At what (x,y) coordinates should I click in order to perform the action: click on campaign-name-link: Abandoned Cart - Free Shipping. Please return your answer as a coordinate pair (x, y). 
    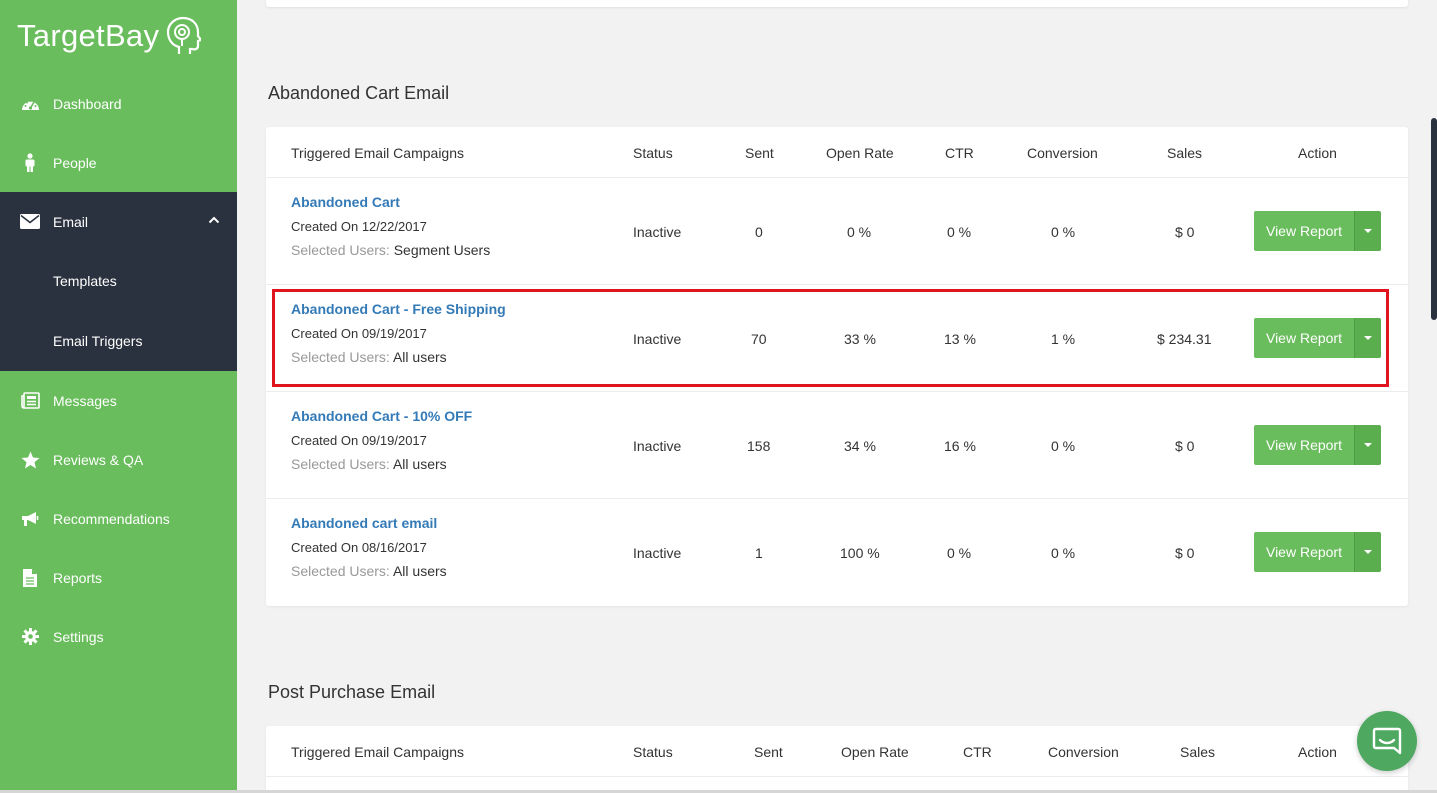
    Looking at the image, I should click on (398, 309).